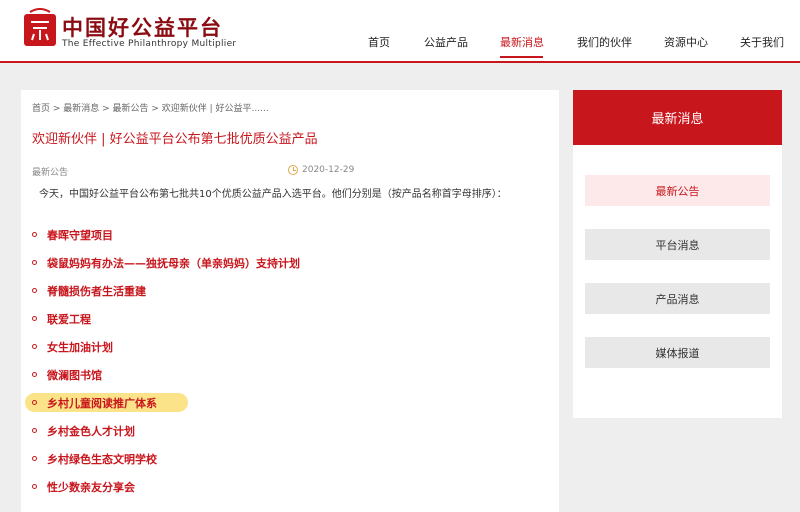  I want to click on nav-resources: 资源中心, so click(686, 42).